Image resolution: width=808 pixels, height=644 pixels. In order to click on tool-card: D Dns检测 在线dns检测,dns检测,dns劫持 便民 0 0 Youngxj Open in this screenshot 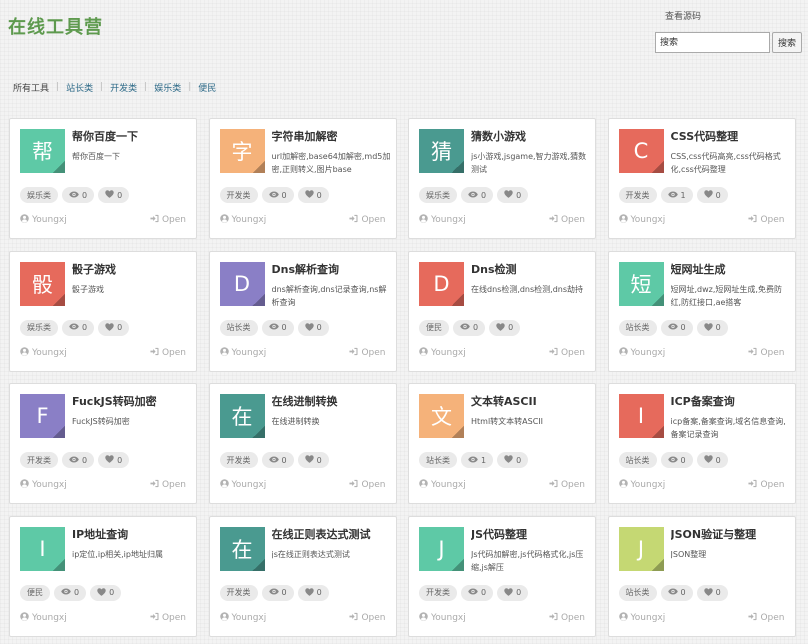, I will do `click(502, 311)`.